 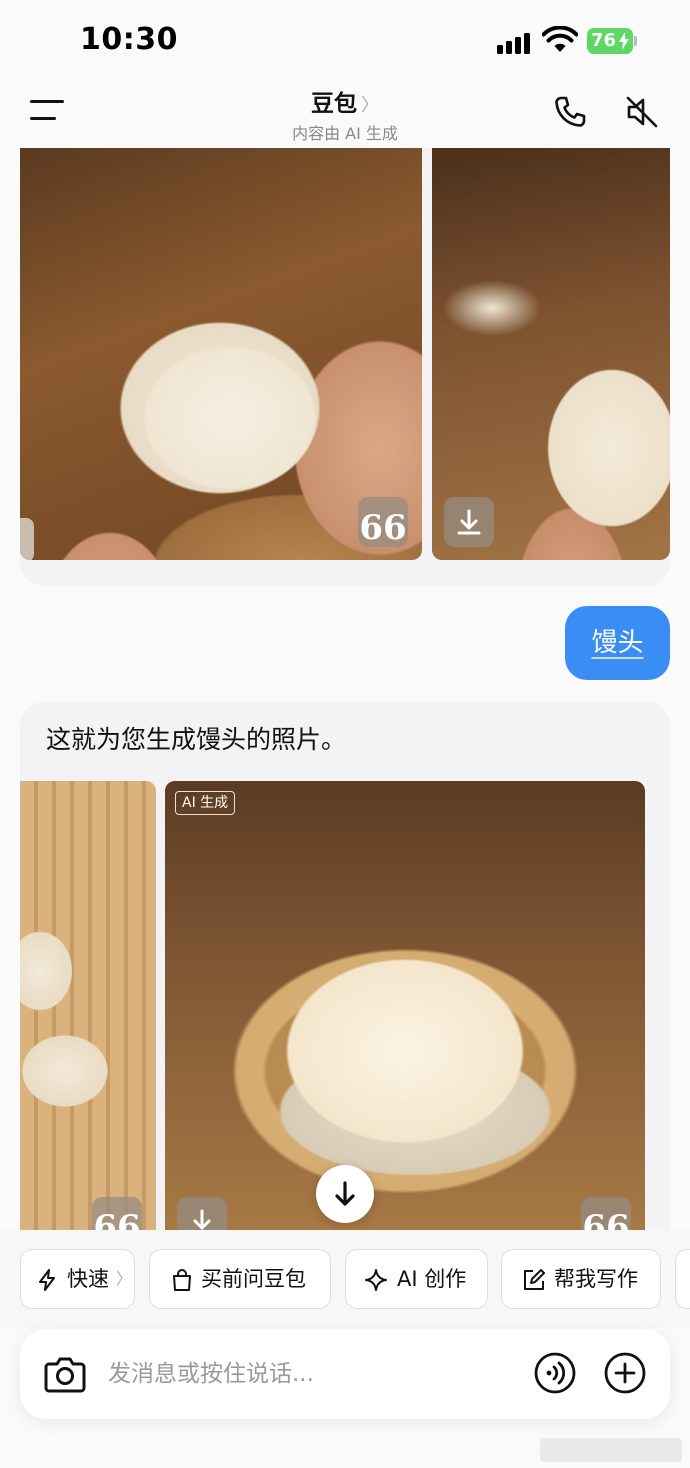 What do you see at coordinates (196, 739) in the screenshot?
I see `assistant-message-text: 这就为您生成馒头的照片。` at bounding box center [196, 739].